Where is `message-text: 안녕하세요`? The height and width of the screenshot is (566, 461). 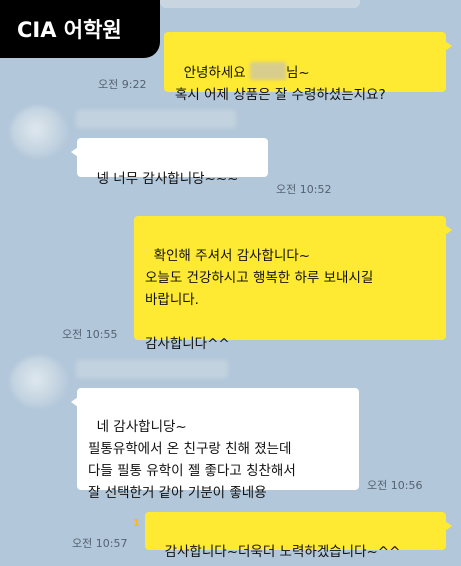 message-text: 안녕하세요 is located at coordinates (216, 73).